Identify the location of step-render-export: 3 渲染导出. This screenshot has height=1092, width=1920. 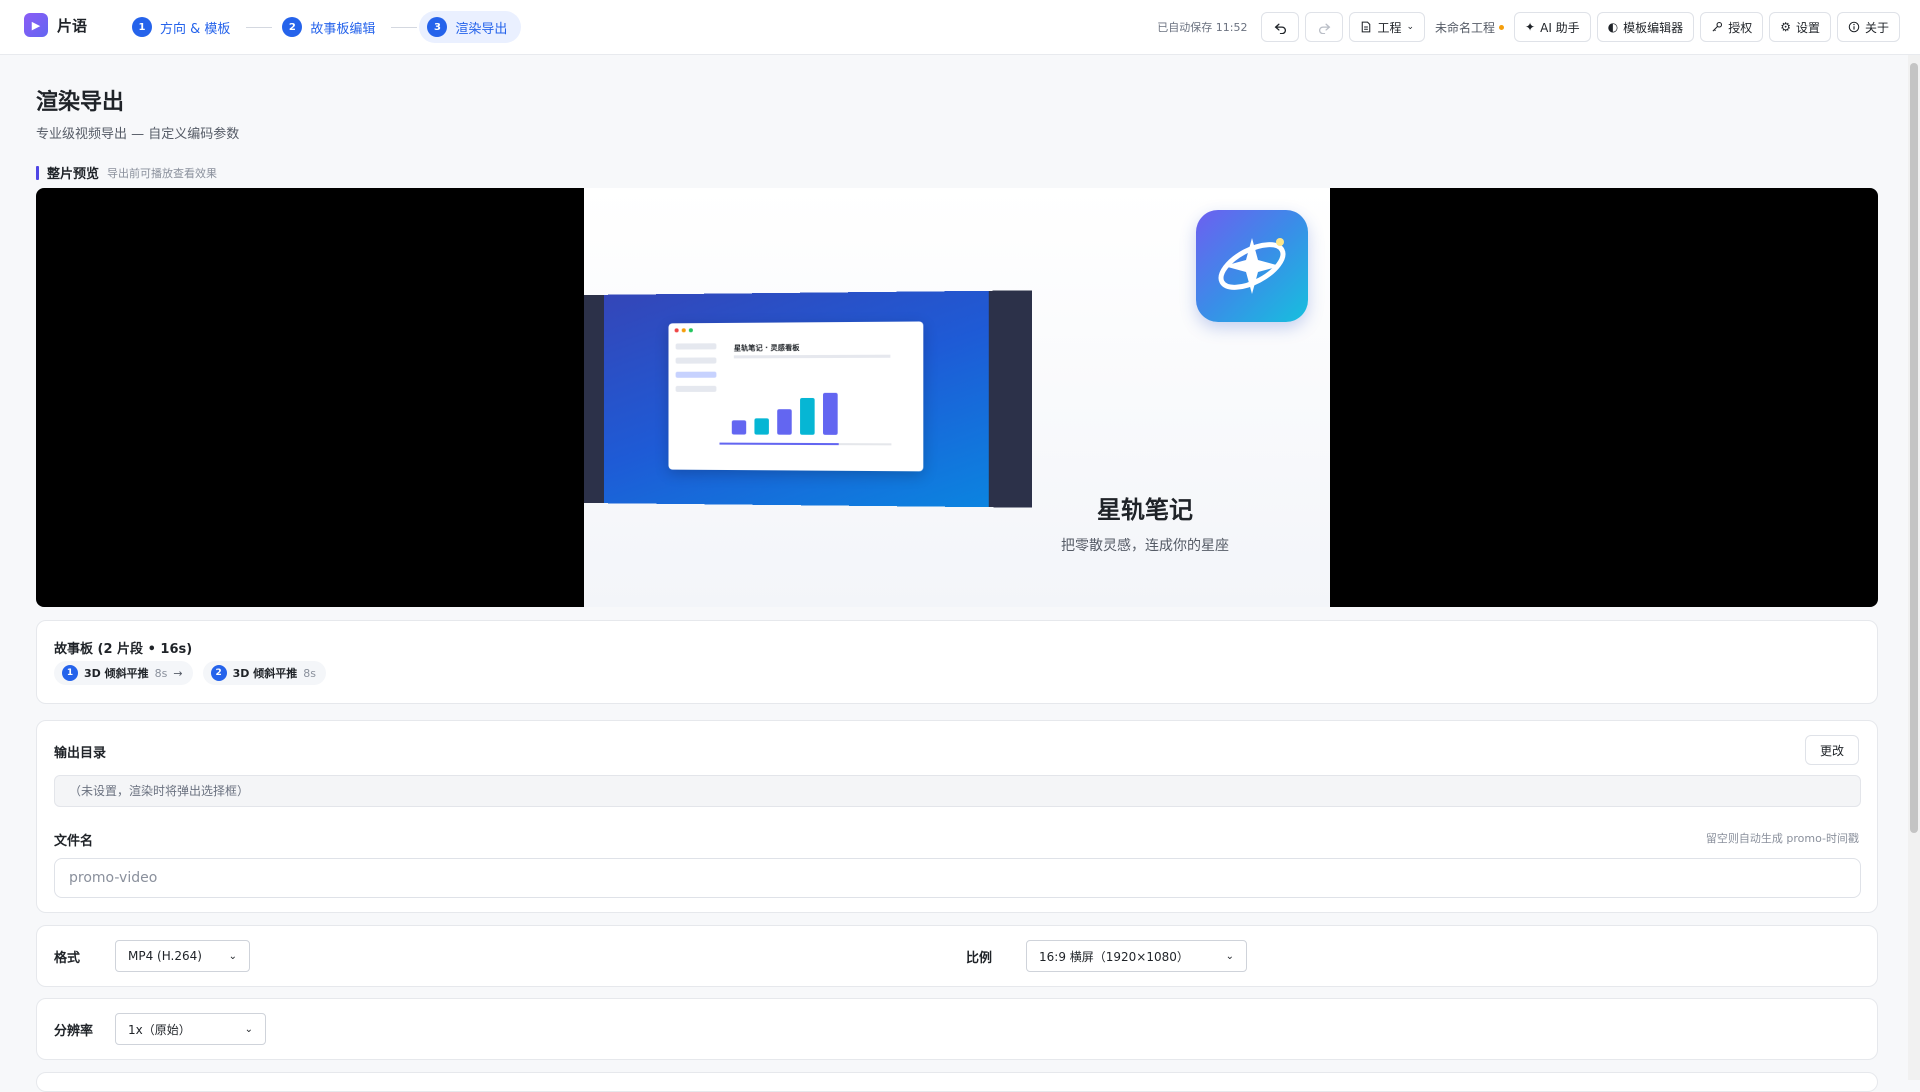
(470, 27).